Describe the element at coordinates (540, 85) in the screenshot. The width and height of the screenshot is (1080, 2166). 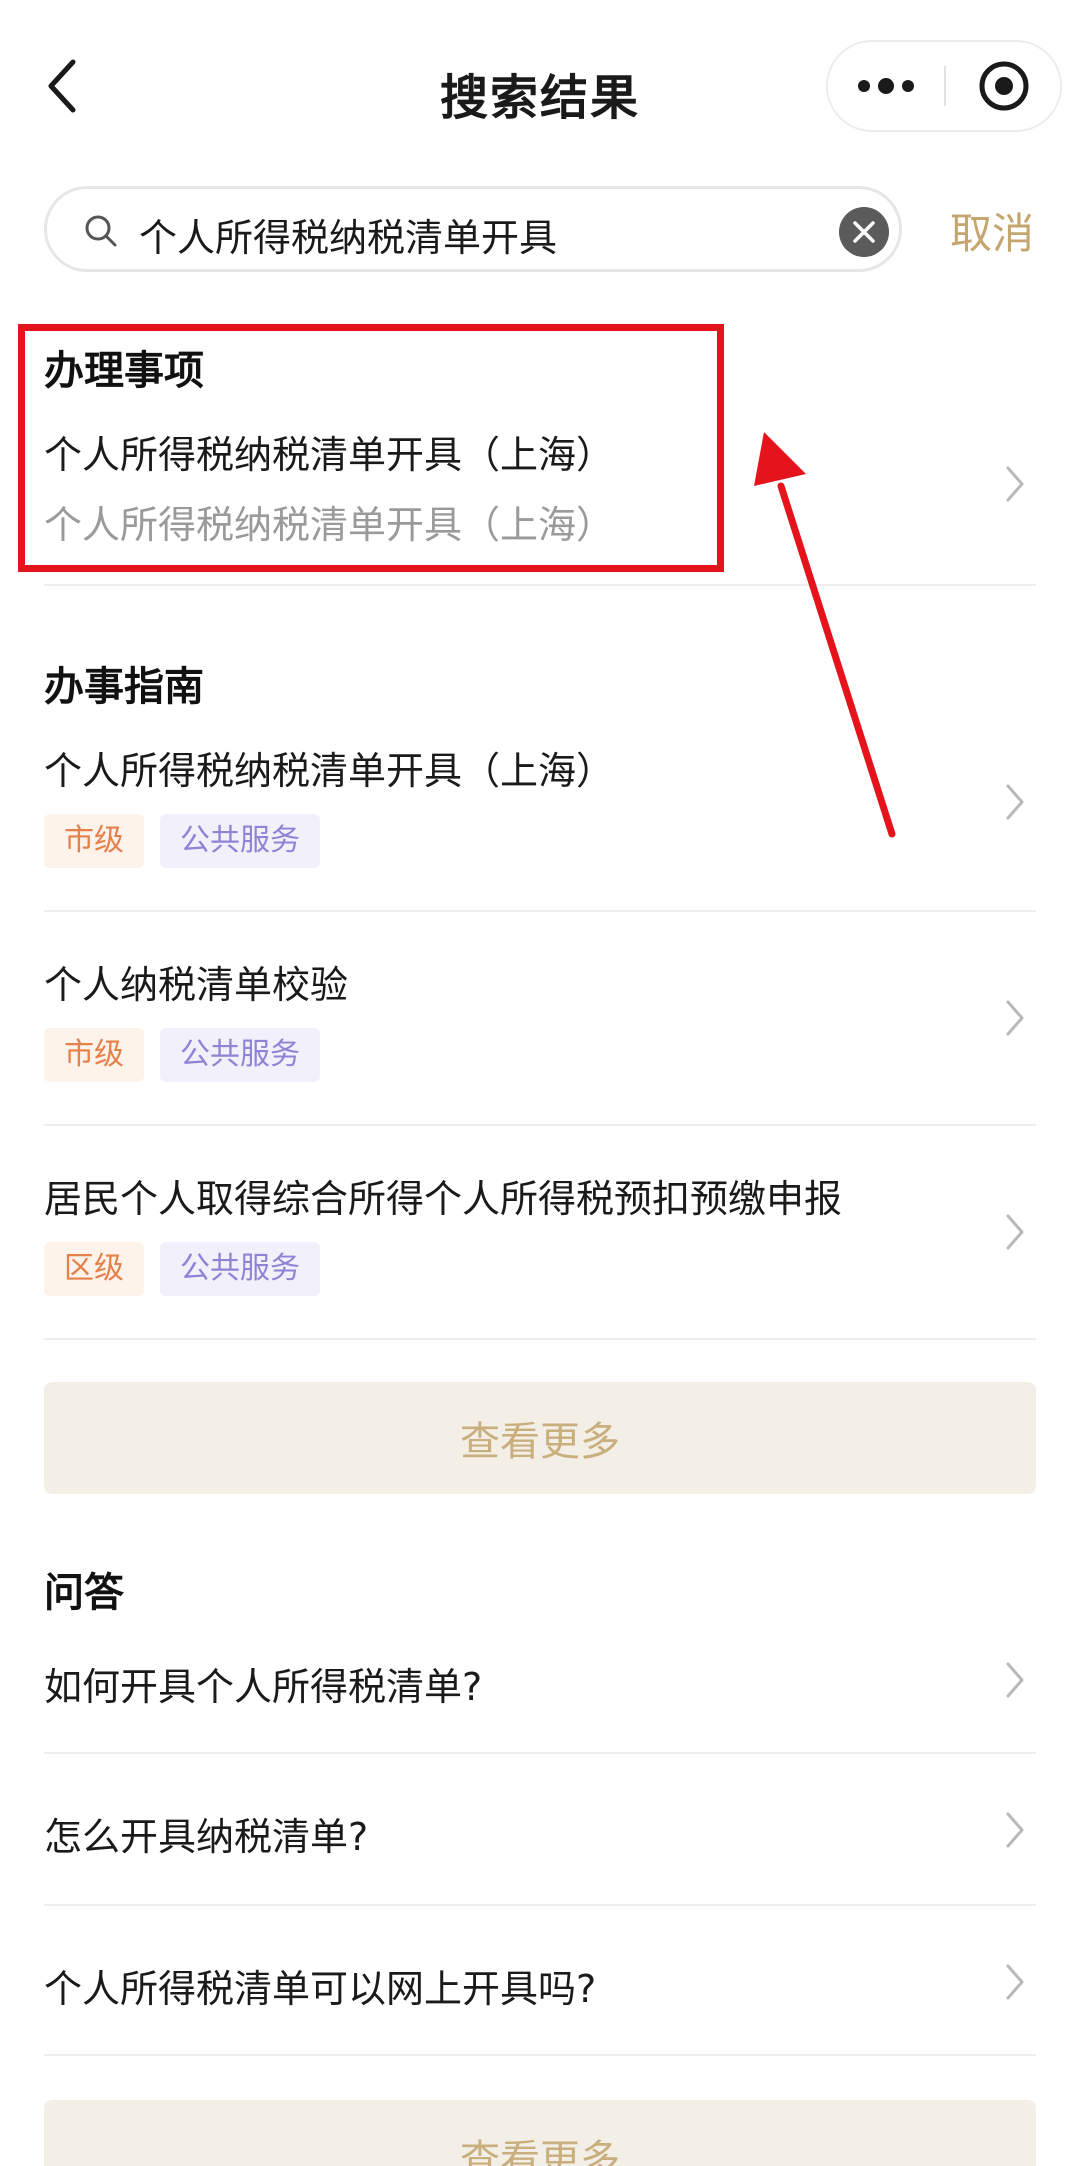
I see `nav-bar: 搜索结果` at that location.